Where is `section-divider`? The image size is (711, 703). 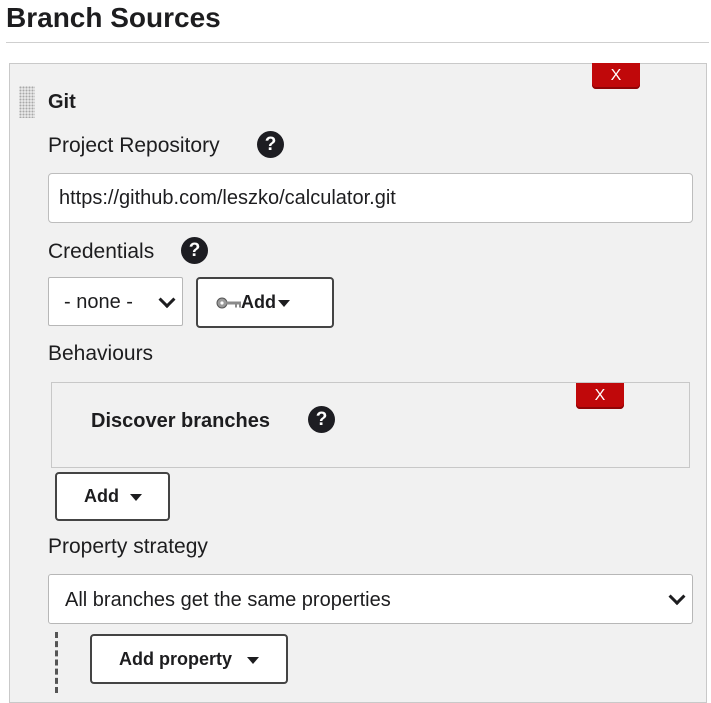 section-divider is located at coordinates (357, 42).